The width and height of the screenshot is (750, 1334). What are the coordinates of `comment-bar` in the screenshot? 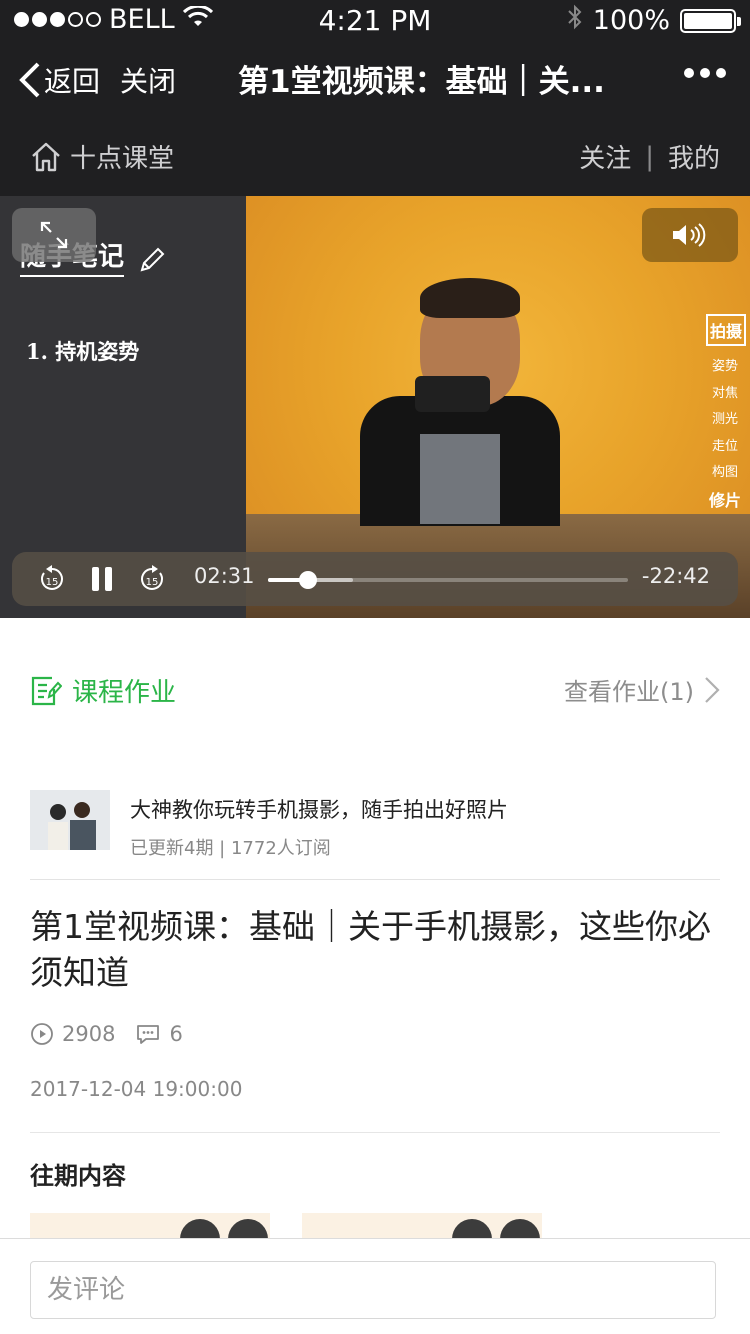 It's located at (375, 1286).